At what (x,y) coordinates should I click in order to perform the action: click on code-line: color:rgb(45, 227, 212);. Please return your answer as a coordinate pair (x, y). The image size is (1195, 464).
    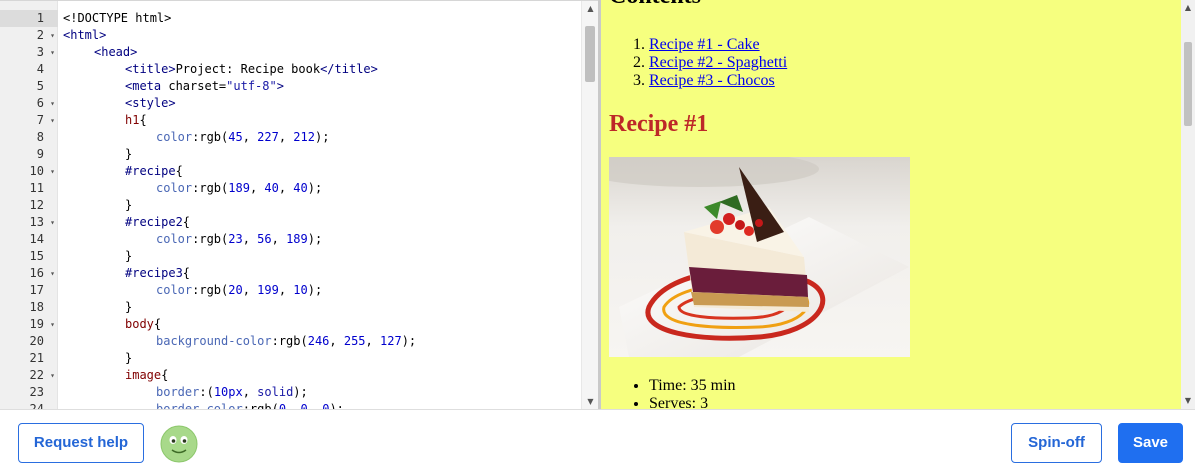
    Looking at the image, I should click on (242, 137).